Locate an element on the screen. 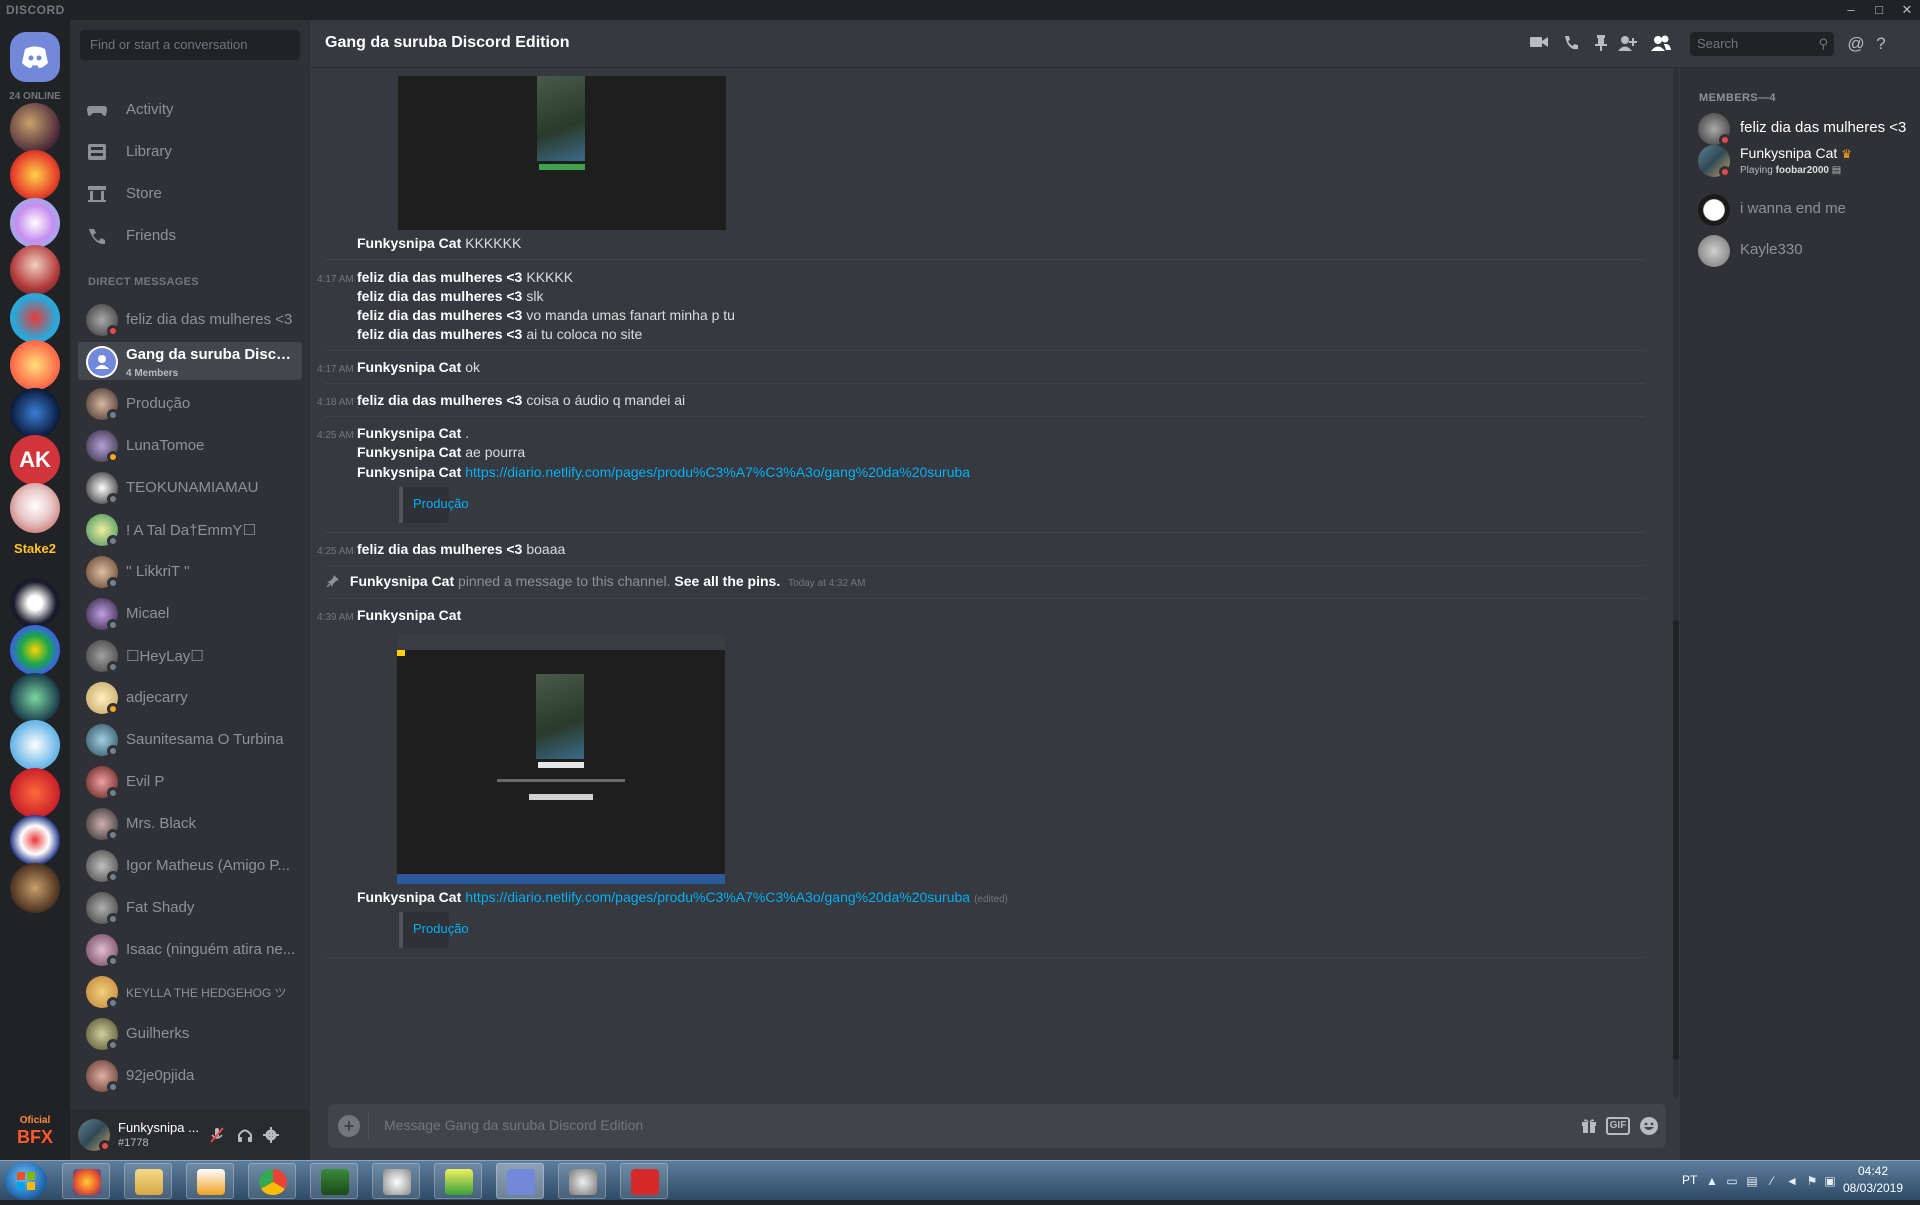 This screenshot has height=1205, width=1920. clock-time: 04:42 is located at coordinates (1873, 1171).